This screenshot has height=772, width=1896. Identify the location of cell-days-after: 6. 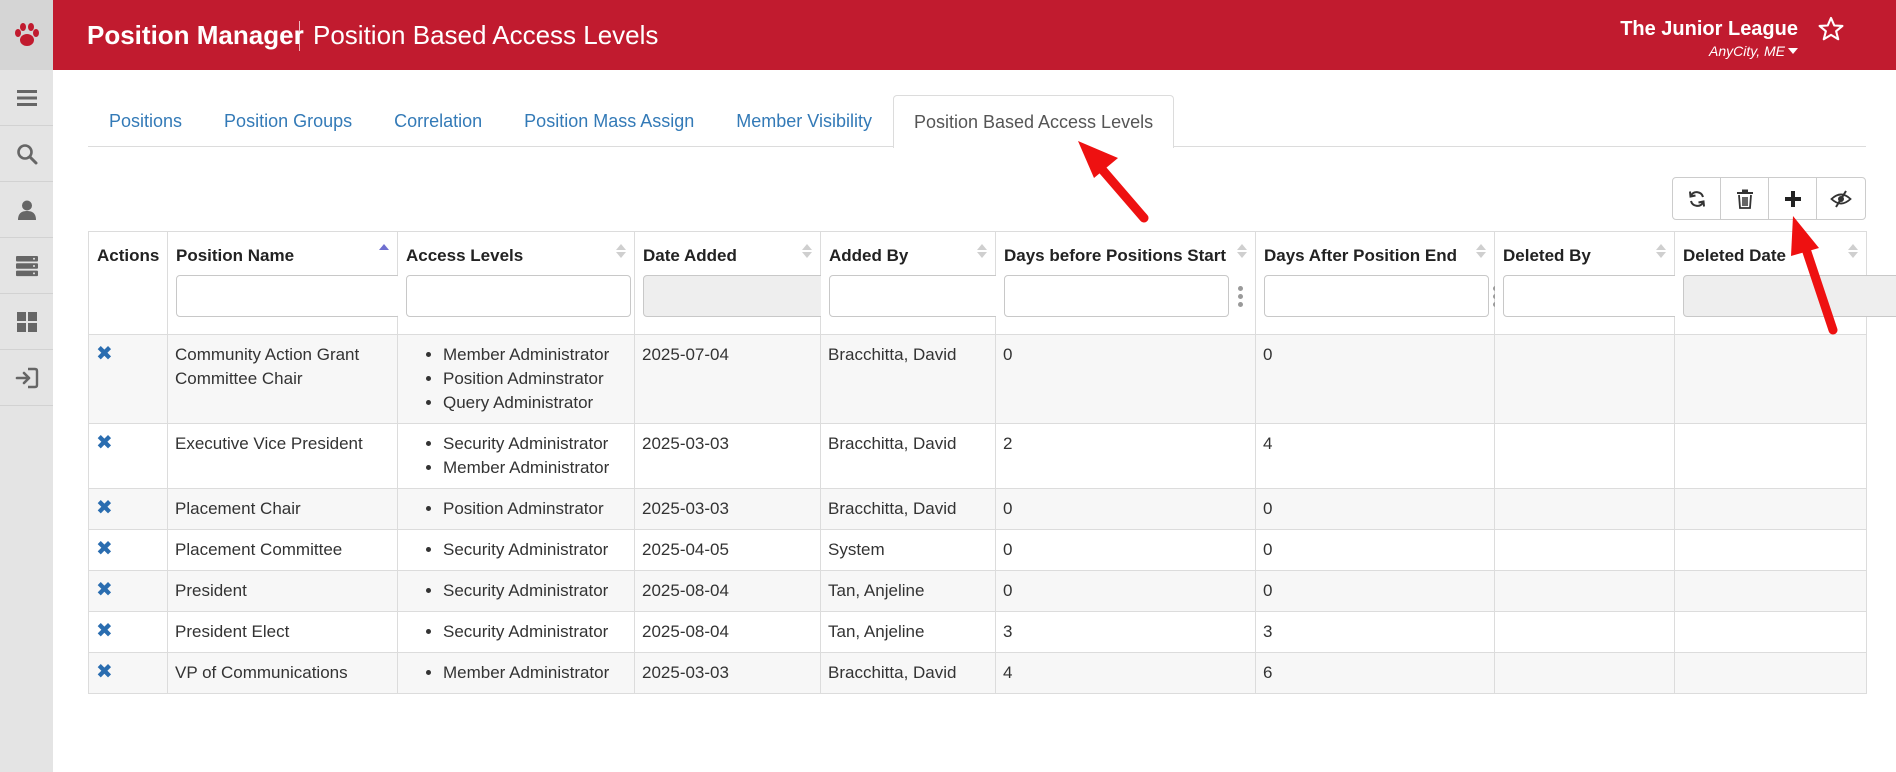
(1375, 673).